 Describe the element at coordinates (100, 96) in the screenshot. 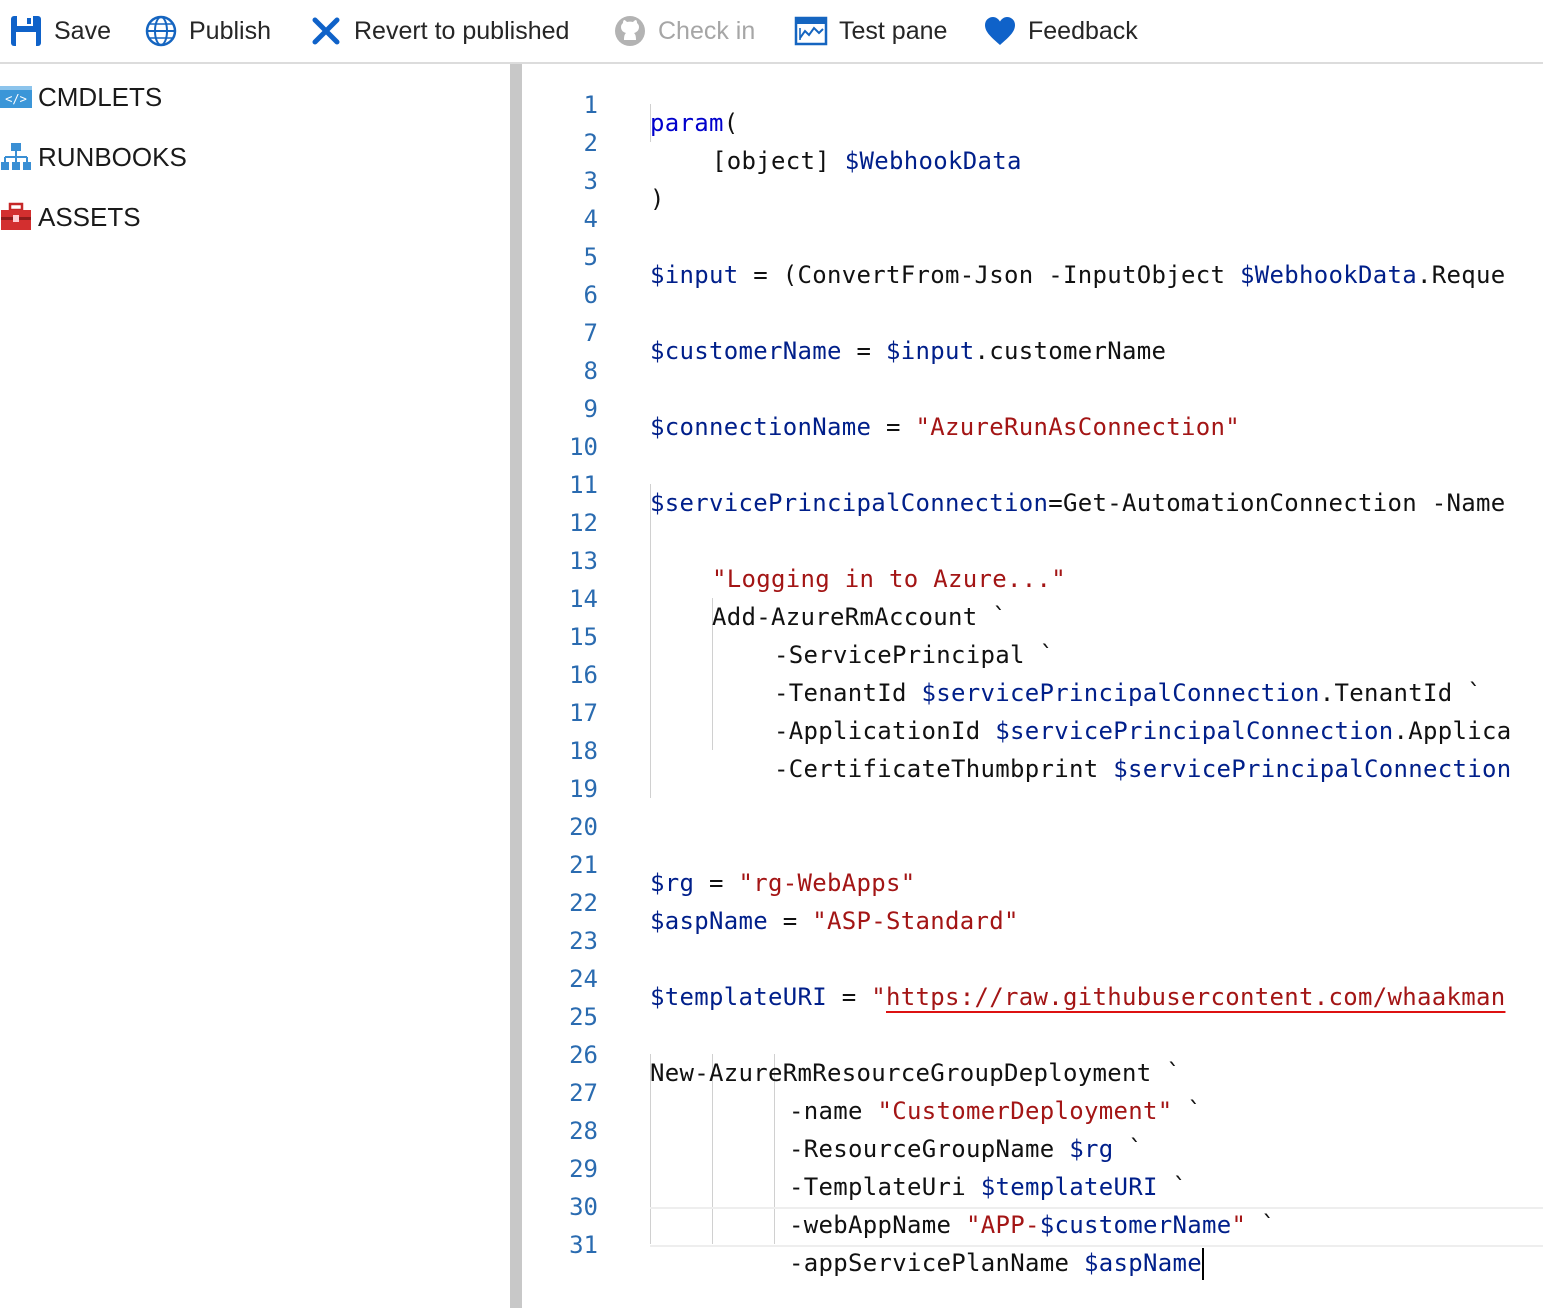

I see `sidebar-item-label: CMDLETS` at that location.